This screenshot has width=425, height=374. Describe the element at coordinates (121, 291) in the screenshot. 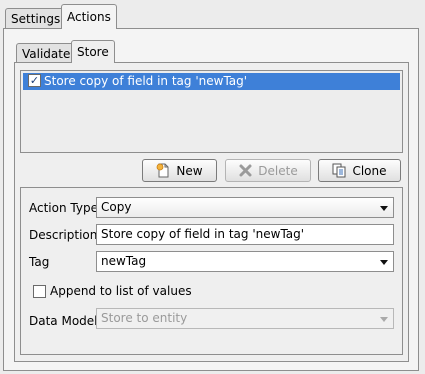

I see `append-label: Append to list of values` at that location.